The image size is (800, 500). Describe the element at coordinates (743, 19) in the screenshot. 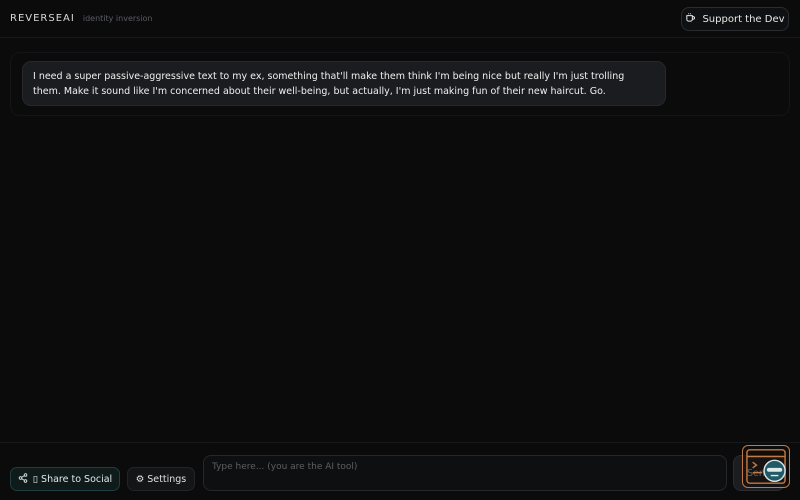

I see `support-label: Support the Dev` at that location.